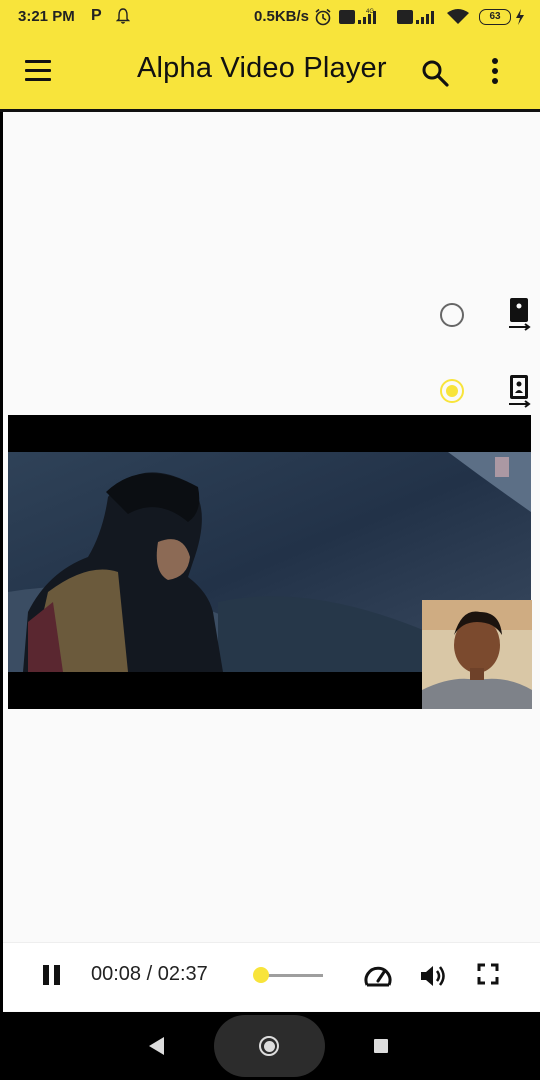 Image resolution: width=540 pixels, height=1080 pixels. Describe the element at coordinates (262, 68) in the screenshot. I see `app-title: Alpha Video Player` at that location.